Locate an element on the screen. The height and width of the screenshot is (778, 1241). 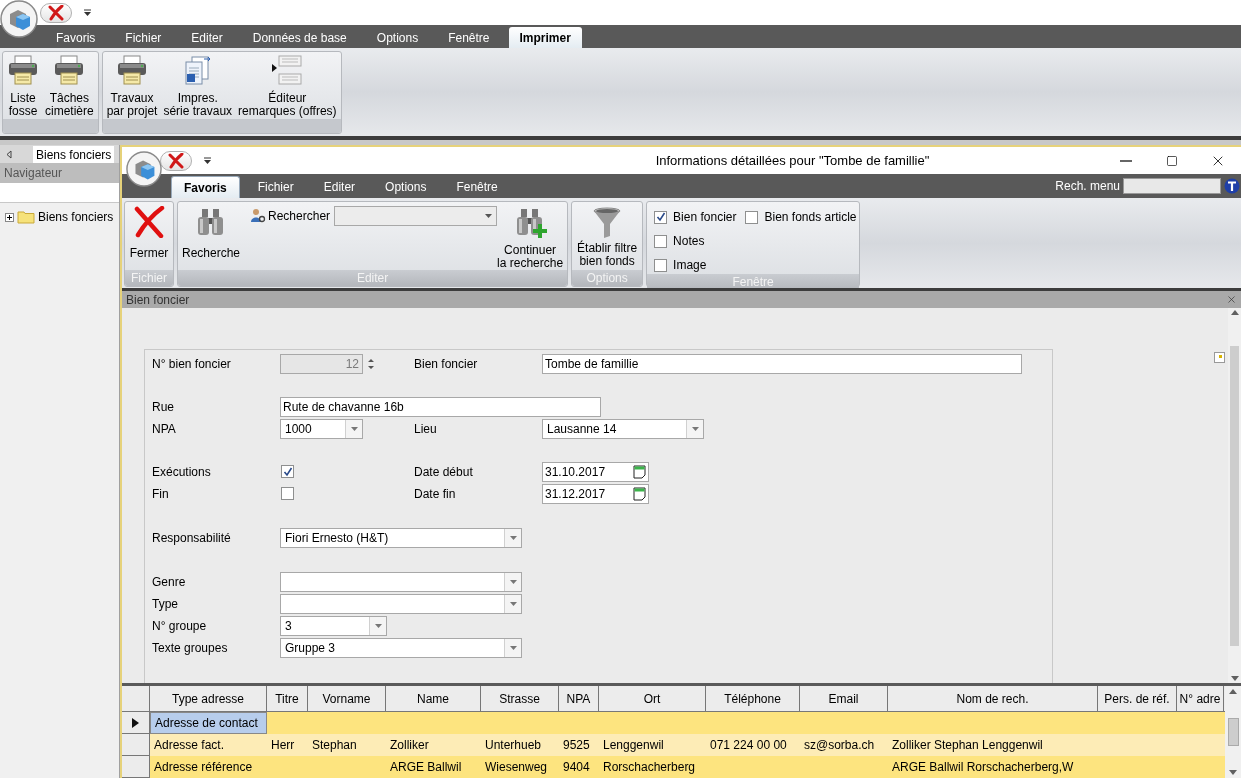
column-header: N° adre is located at coordinates (1200, 698).